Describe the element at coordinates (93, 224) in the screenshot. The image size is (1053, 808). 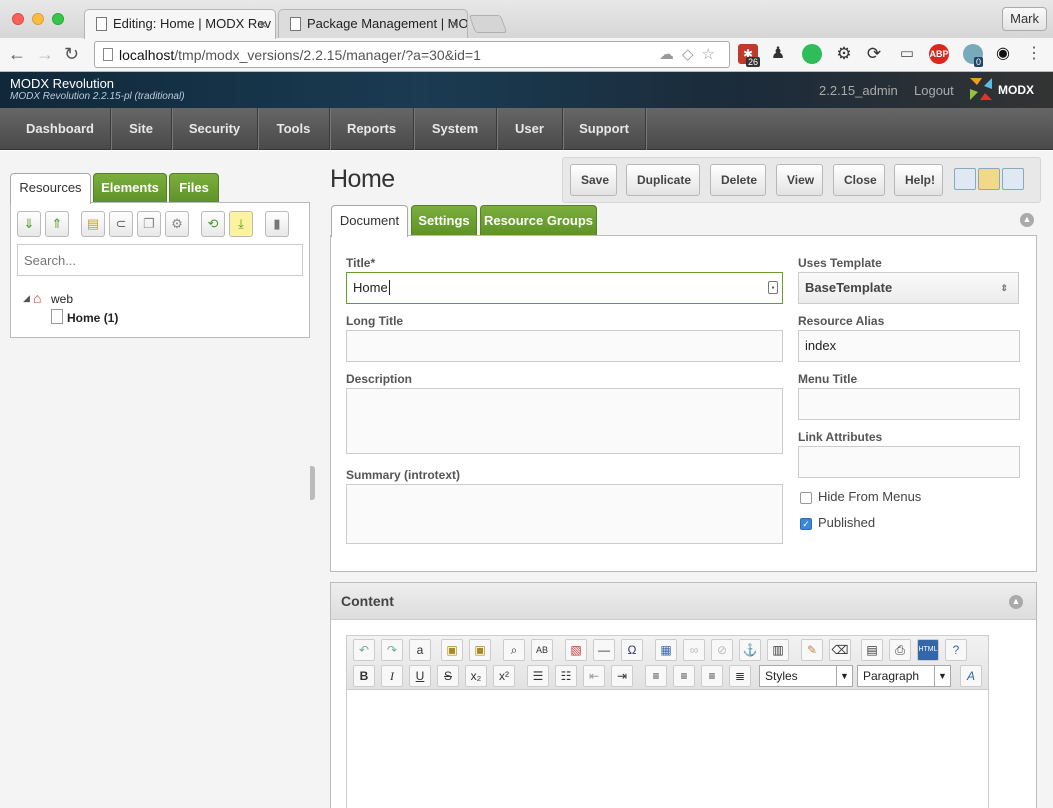
I see `new-folder-icon: ▤` at that location.